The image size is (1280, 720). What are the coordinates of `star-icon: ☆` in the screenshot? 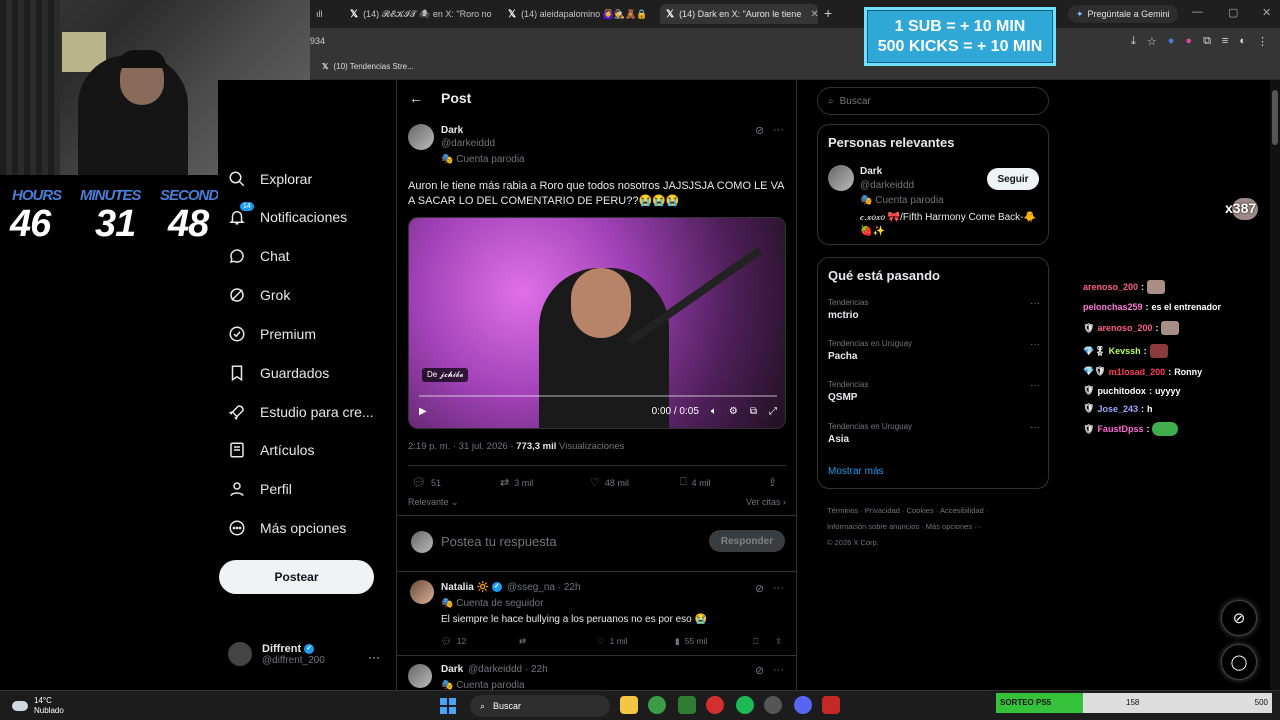 It's located at (1152, 41).